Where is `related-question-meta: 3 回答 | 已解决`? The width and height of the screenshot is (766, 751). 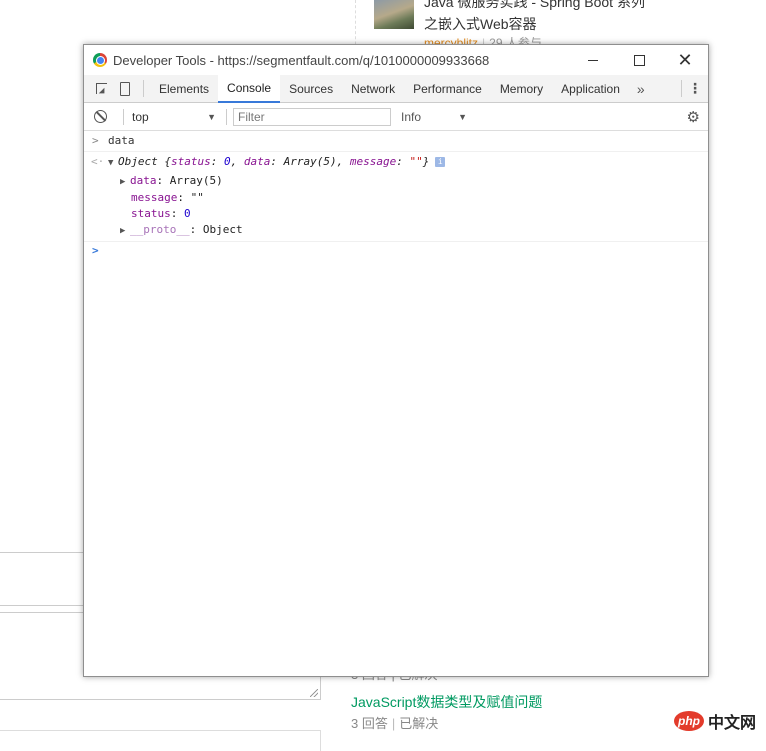
related-question-meta: 3 回答 | 已解决 is located at coordinates (394, 722).